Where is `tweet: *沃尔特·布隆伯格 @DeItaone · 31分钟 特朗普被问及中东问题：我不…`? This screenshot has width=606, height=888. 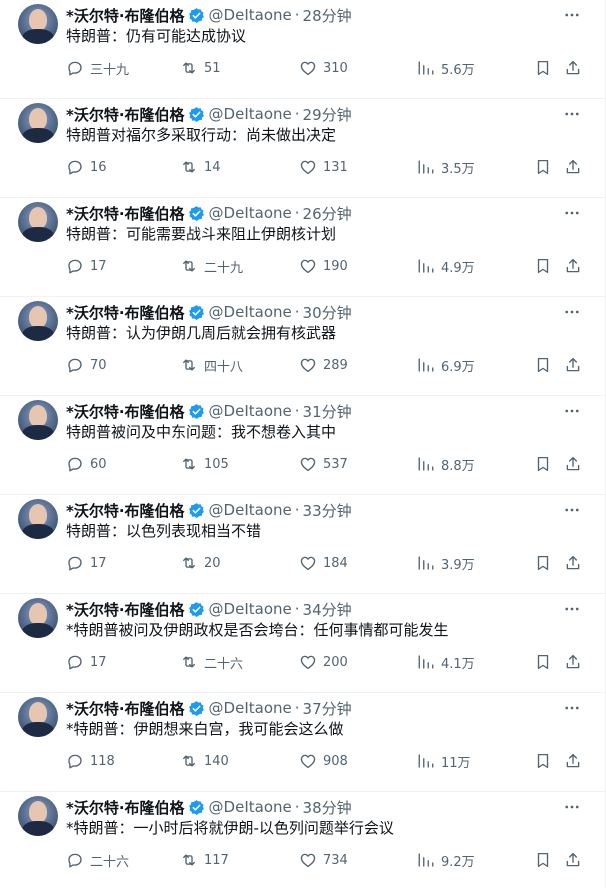 tweet: *沃尔特·布隆伯格 @DeItaone · 31分钟 特朗普被问及中东问题：我不… is located at coordinates (302, 445).